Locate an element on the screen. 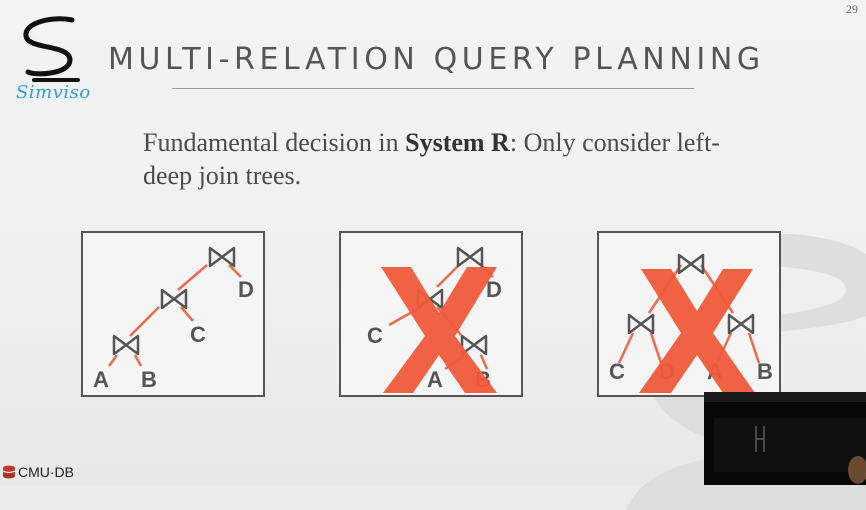 This screenshot has height=510, width=866. webcam-video-overlay is located at coordinates (785, 438).